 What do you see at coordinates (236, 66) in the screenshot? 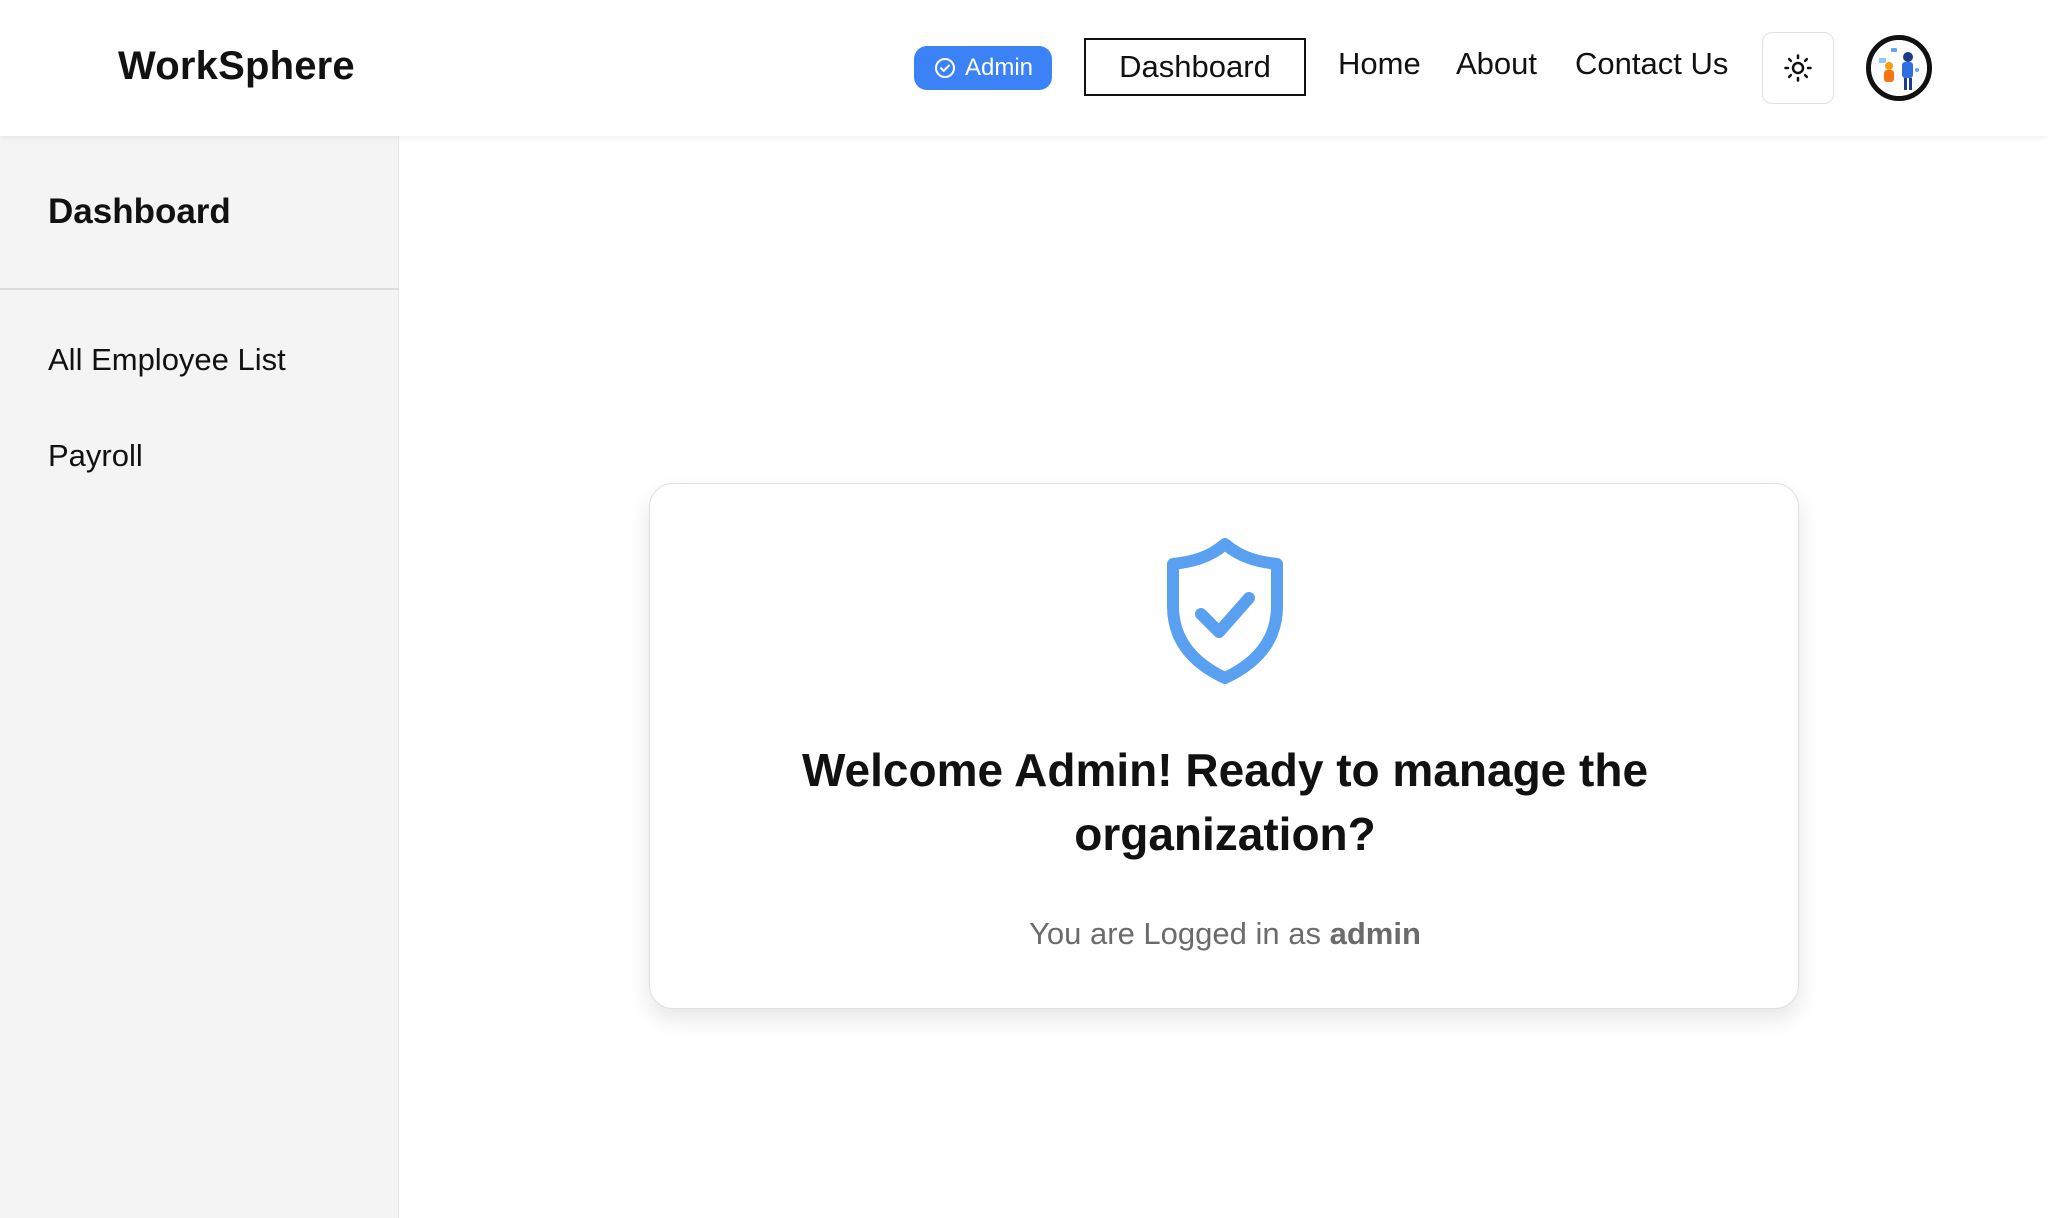
I see `brand-logo: WorkSphere` at bounding box center [236, 66].